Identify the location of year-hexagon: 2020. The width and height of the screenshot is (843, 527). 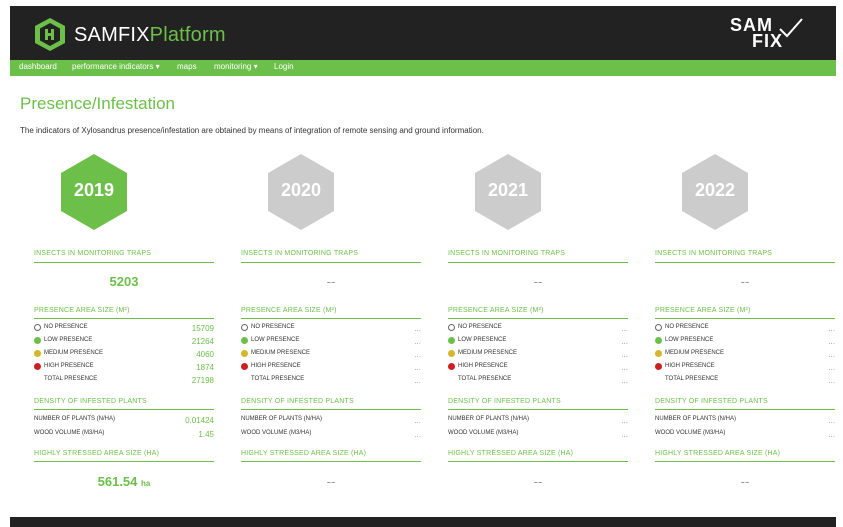
(301, 192).